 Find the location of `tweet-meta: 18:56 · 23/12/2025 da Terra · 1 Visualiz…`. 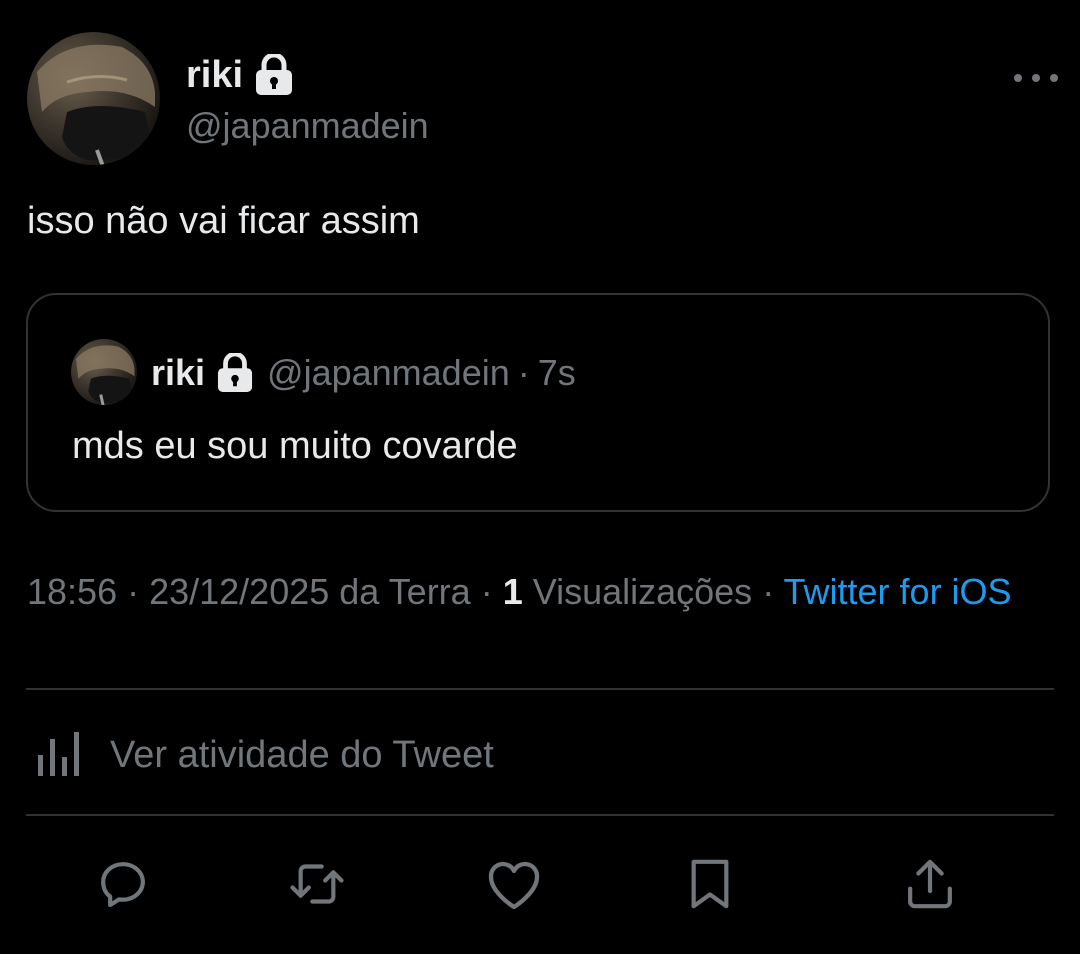

tweet-meta: 18:56 · 23/12/2025 da Terra · 1 Visualiz… is located at coordinates (527, 592).